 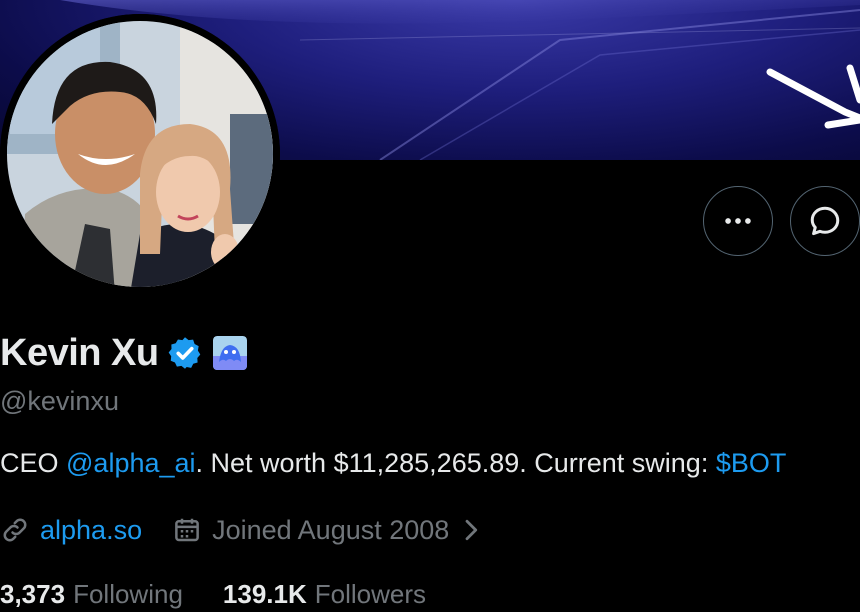 What do you see at coordinates (128, 593) in the screenshot?
I see `following-label: Following` at bounding box center [128, 593].